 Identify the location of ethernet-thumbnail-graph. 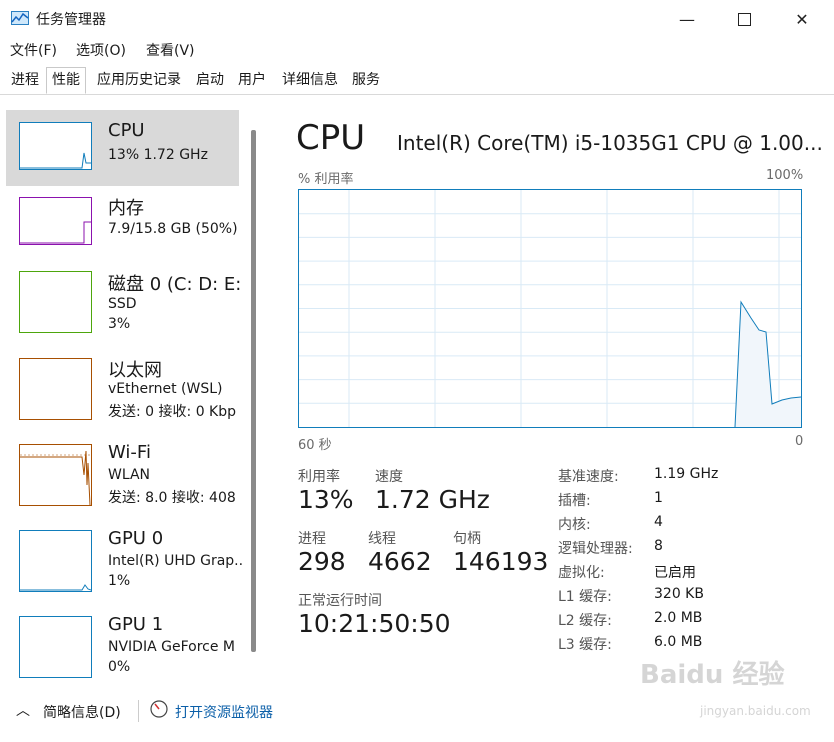
(55, 389).